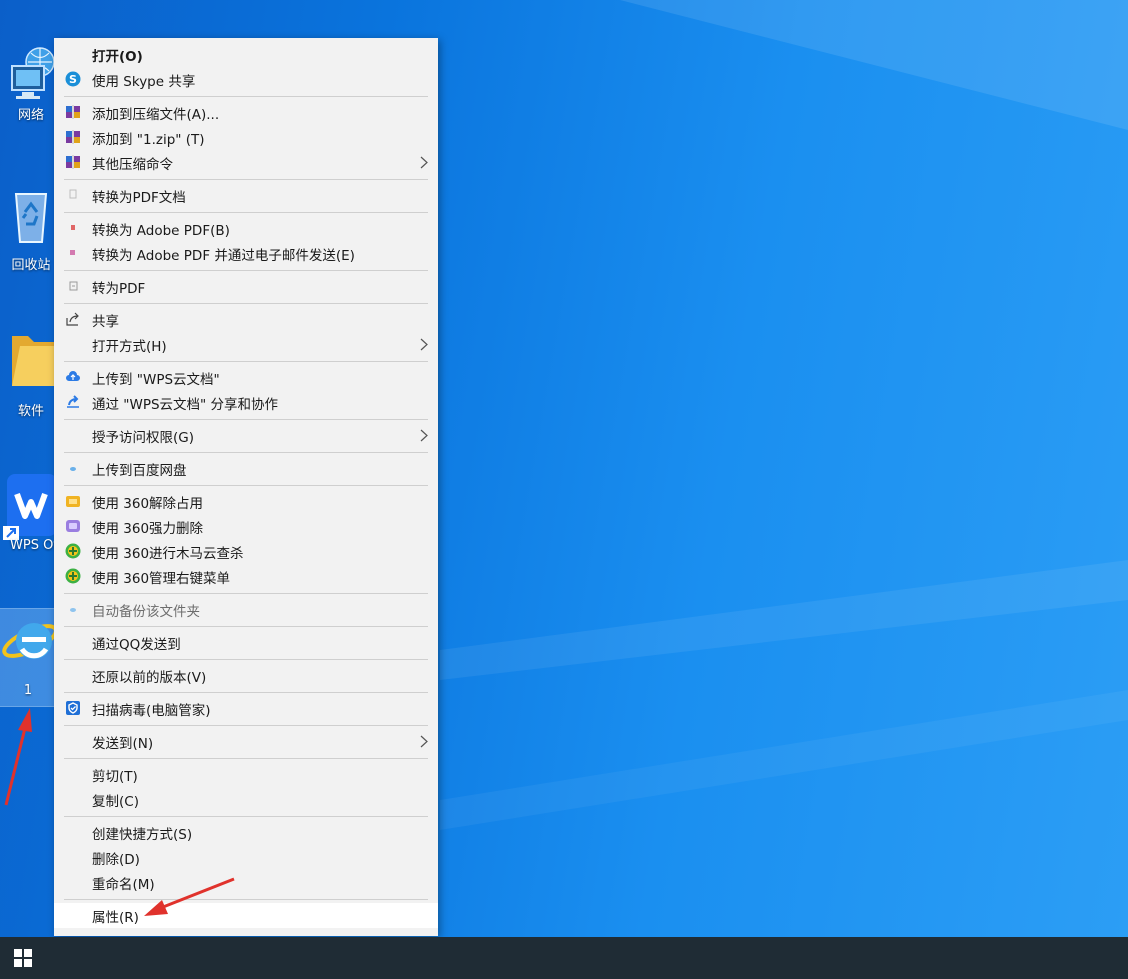 The image size is (1128, 979). I want to click on menu-item-label: 使用 360管理右键菜单, so click(161, 578).